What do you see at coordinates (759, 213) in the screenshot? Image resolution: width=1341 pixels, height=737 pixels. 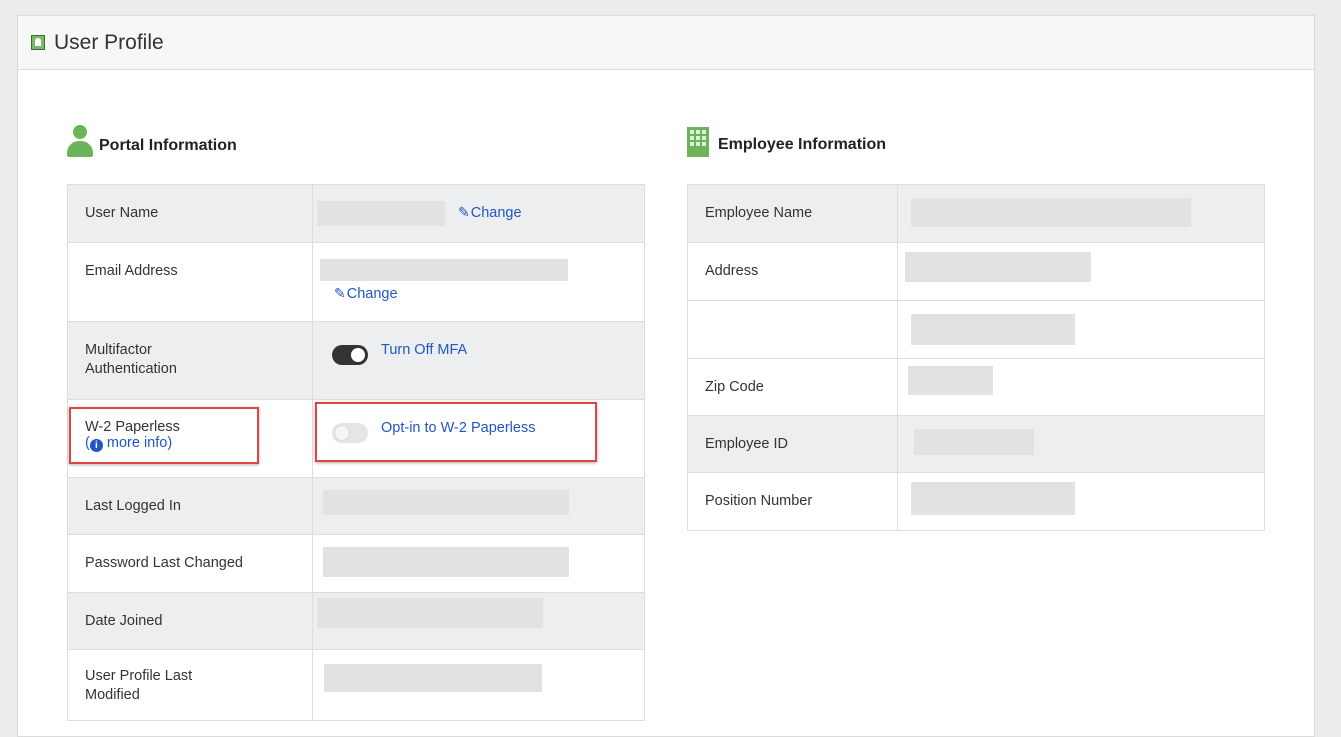 I see `employee-name-label: Employee Name` at bounding box center [759, 213].